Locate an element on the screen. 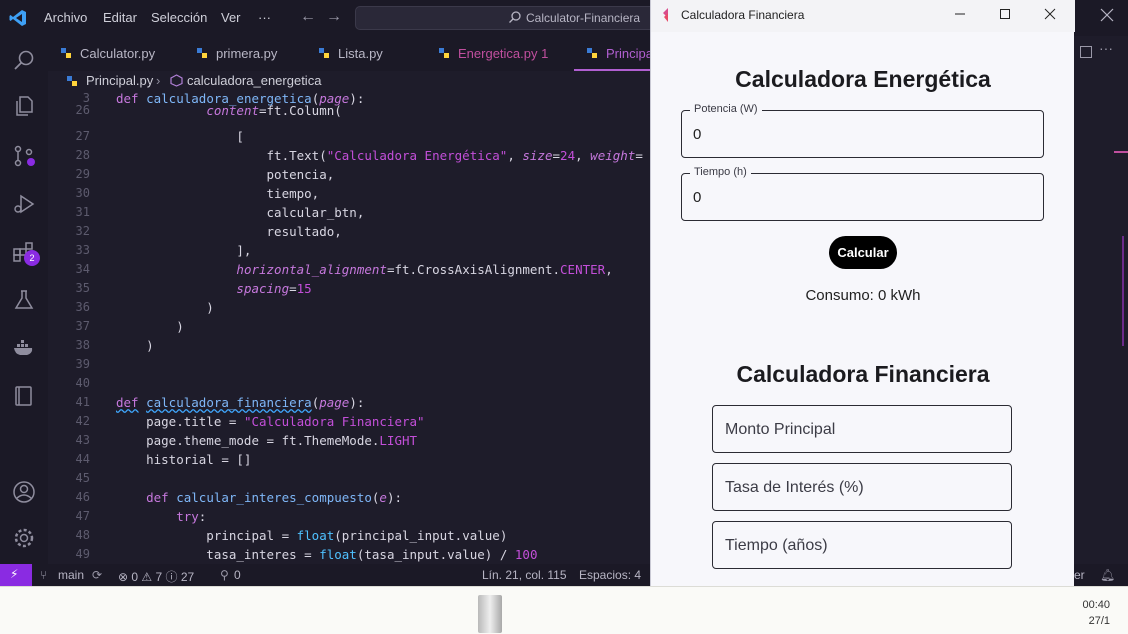 This screenshot has height=634, width=1128. testing-flask-icon is located at coordinates (24, 300).